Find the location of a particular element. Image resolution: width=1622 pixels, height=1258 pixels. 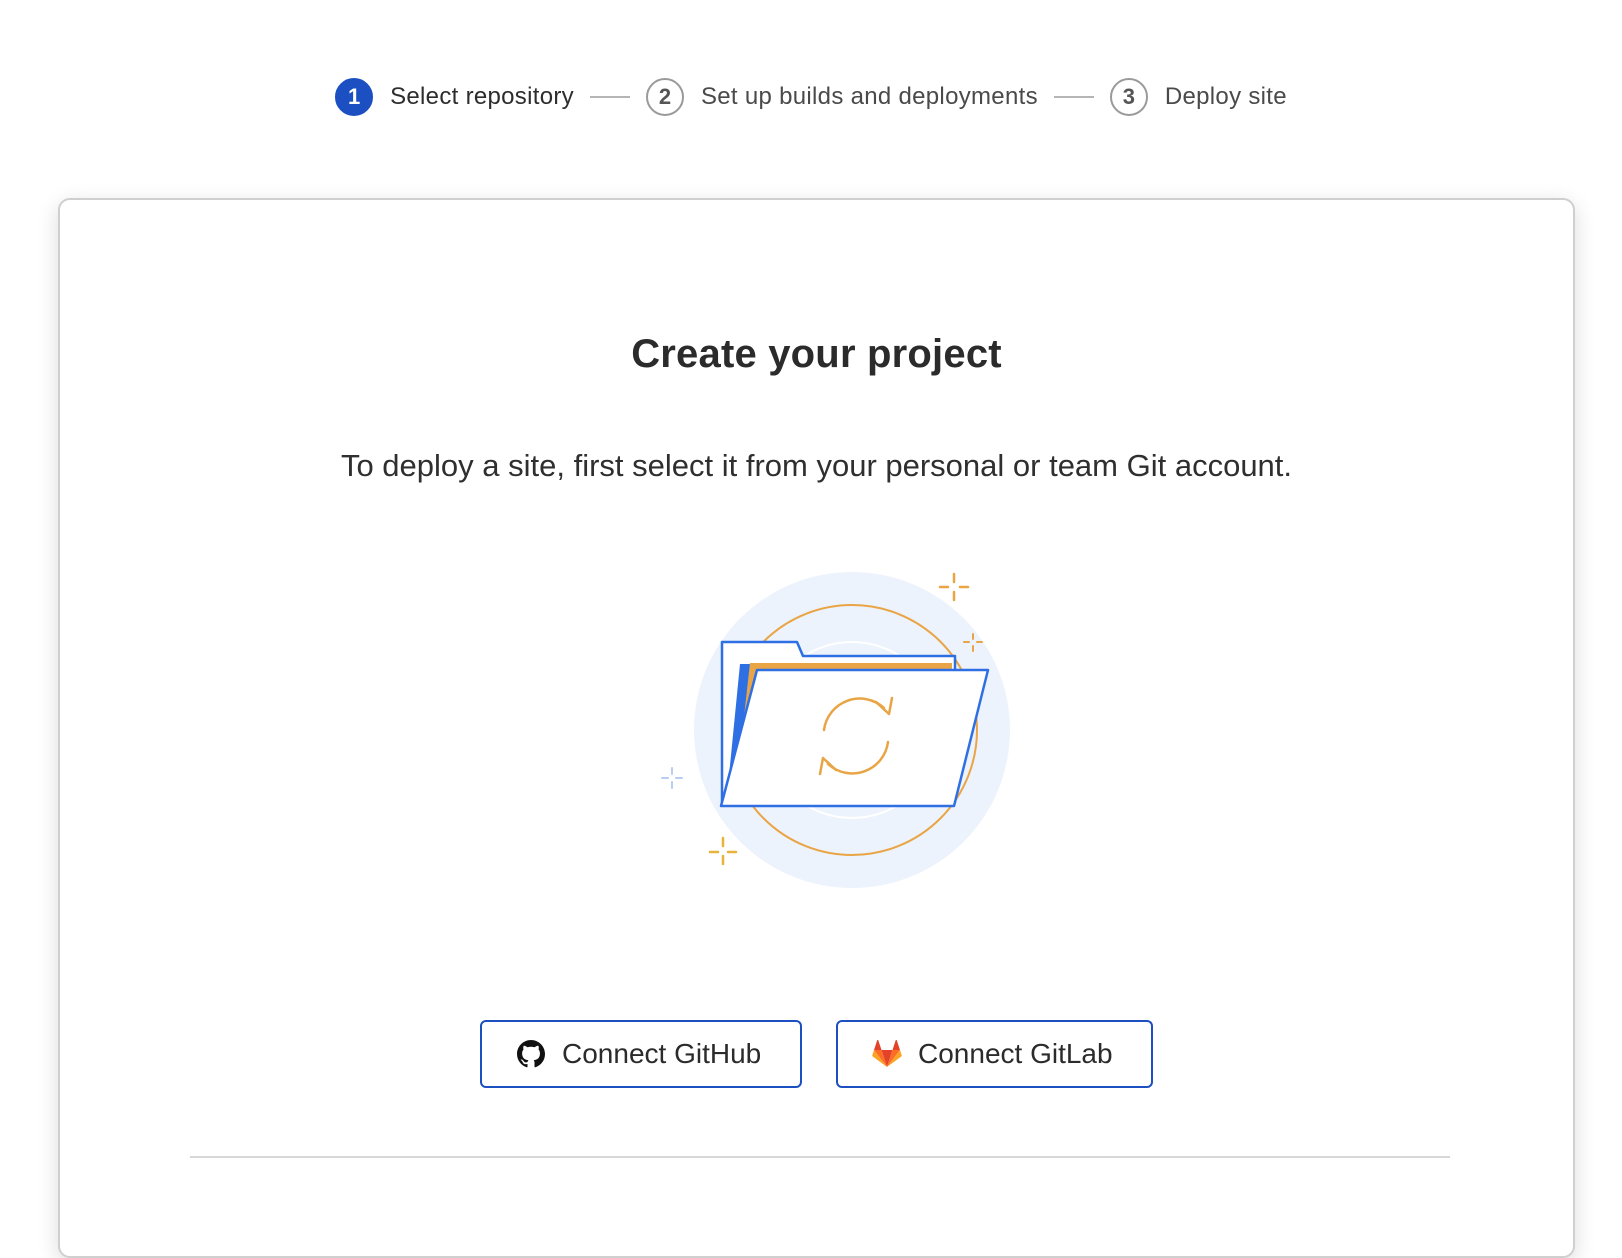

step-label-setup-builds: Set up builds and deployments is located at coordinates (869, 96).